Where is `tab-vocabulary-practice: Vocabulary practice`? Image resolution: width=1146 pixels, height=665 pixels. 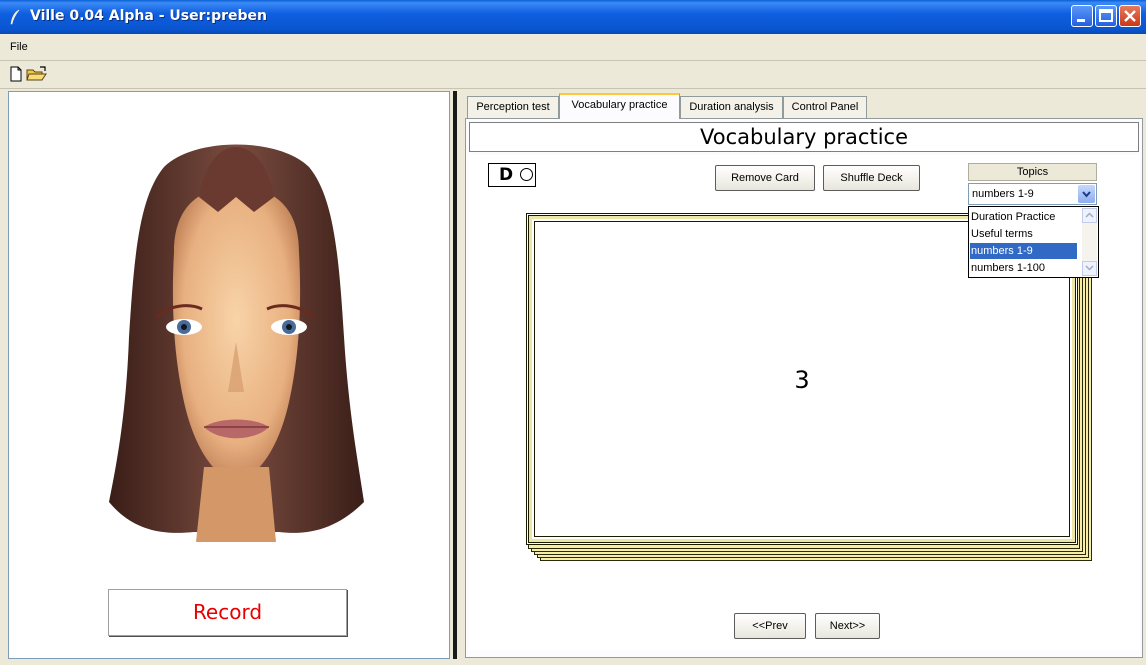 tab-vocabulary-practice: Vocabulary practice is located at coordinates (619, 106).